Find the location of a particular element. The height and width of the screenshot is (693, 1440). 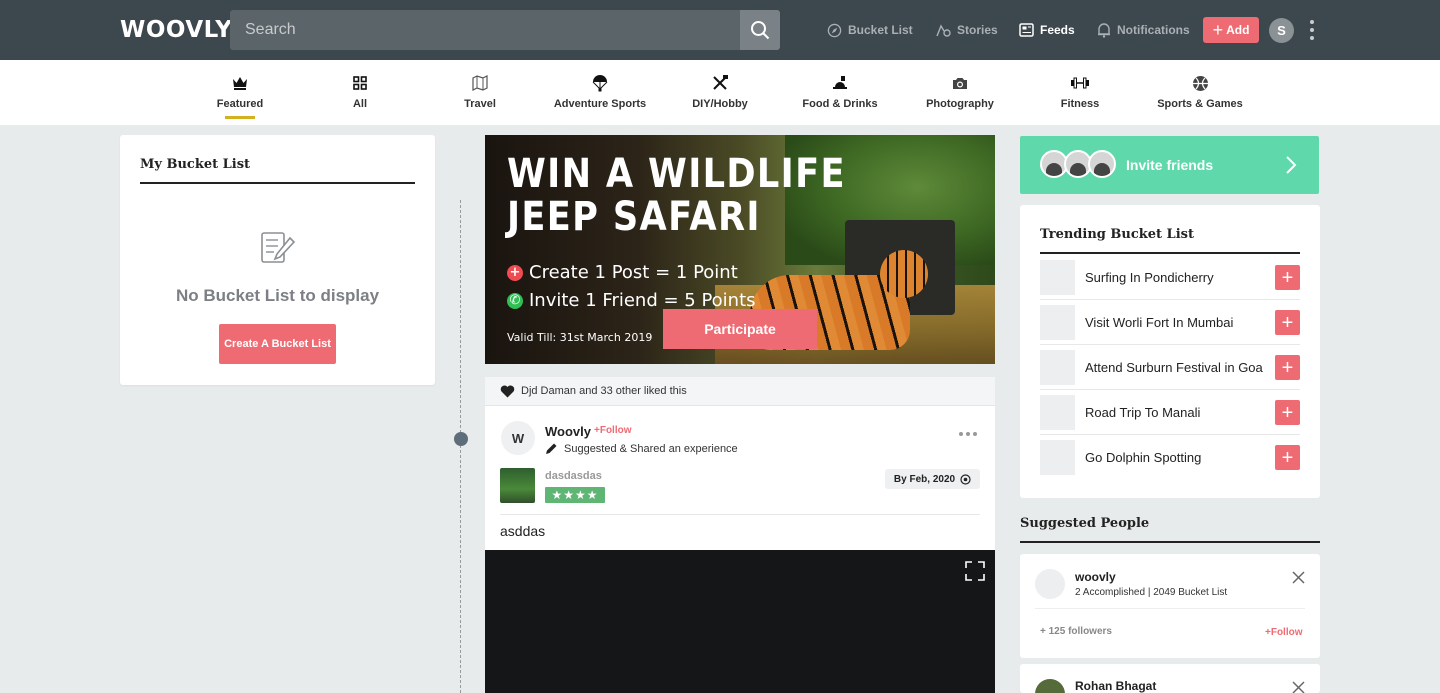

trending-item: Go Dolphin Spotting + is located at coordinates (1170, 457).